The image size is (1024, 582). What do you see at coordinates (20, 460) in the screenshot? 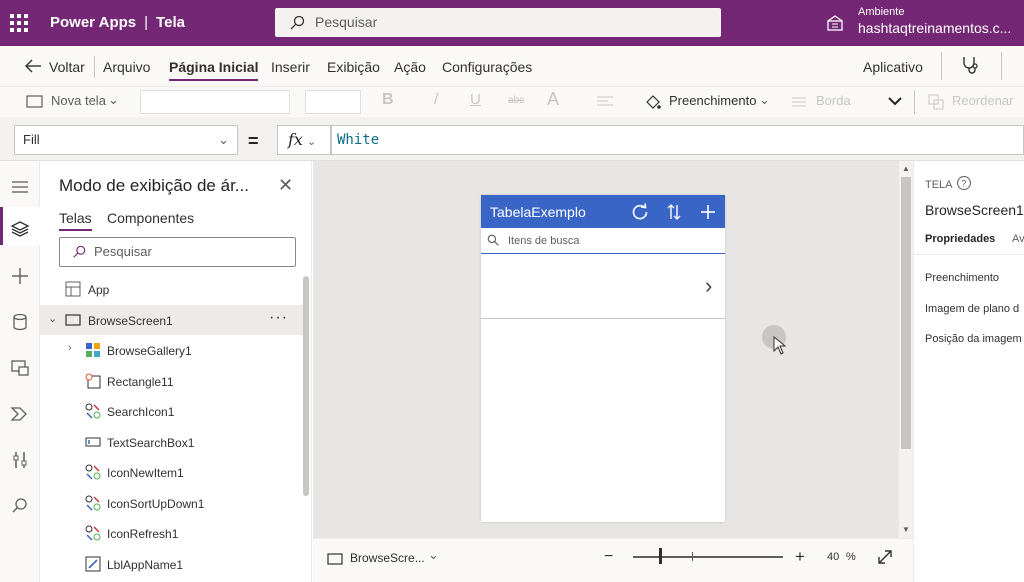
I see `tools-icon` at bounding box center [20, 460].